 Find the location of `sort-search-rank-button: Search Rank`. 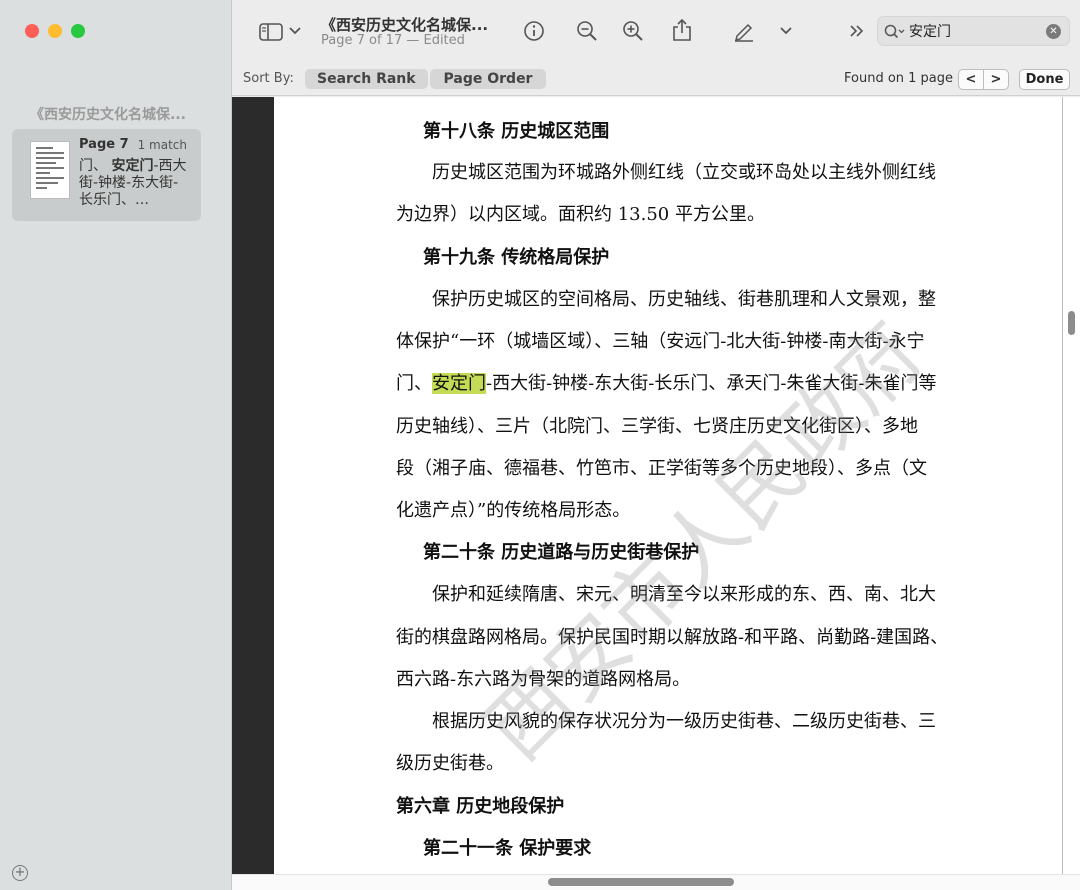

sort-search-rank-button: Search Rank is located at coordinates (366, 79).